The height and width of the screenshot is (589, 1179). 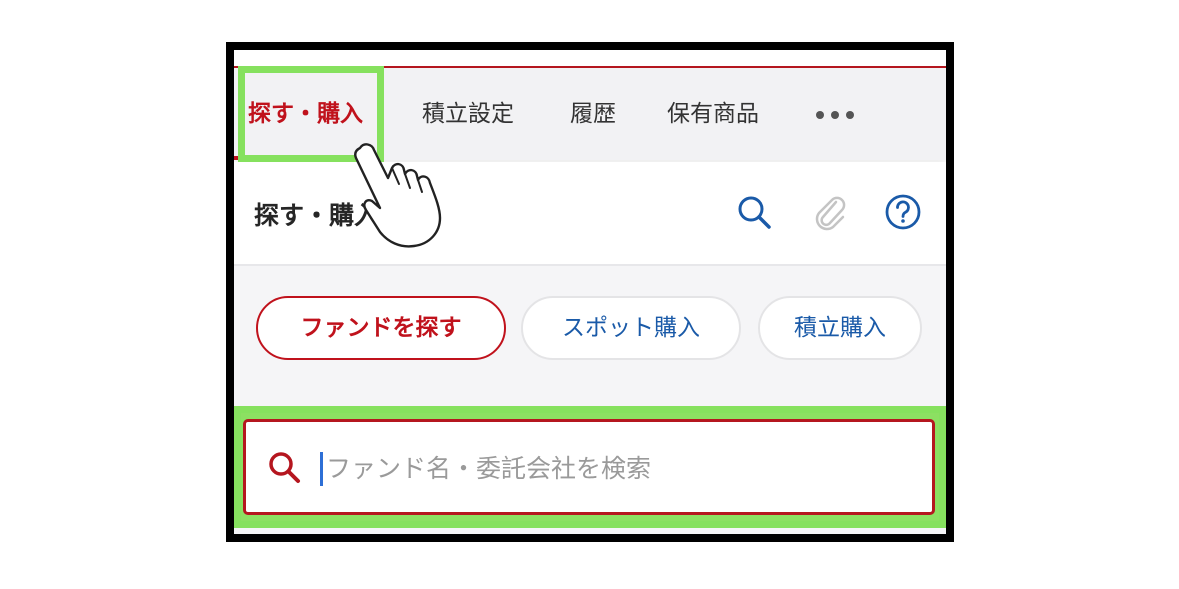 What do you see at coordinates (631, 328) in the screenshot?
I see `spot-purchase-button: スポット購入` at bounding box center [631, 328].